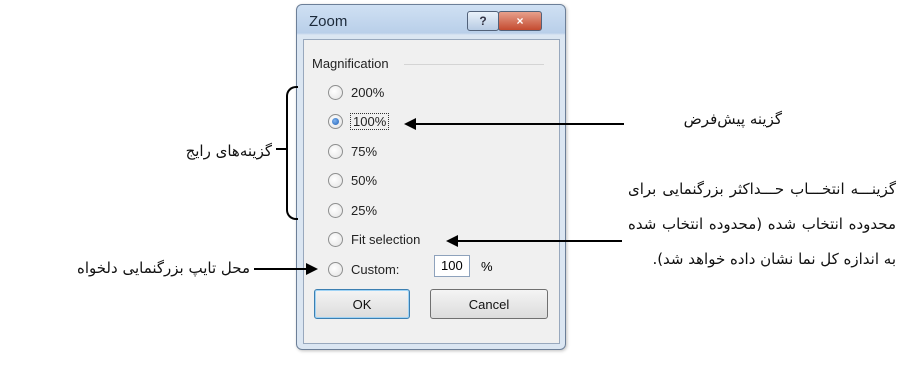 Image resolution: width=905 pixels, height=365 pixels. I want to click on close-button: ×, so click(520, 21).